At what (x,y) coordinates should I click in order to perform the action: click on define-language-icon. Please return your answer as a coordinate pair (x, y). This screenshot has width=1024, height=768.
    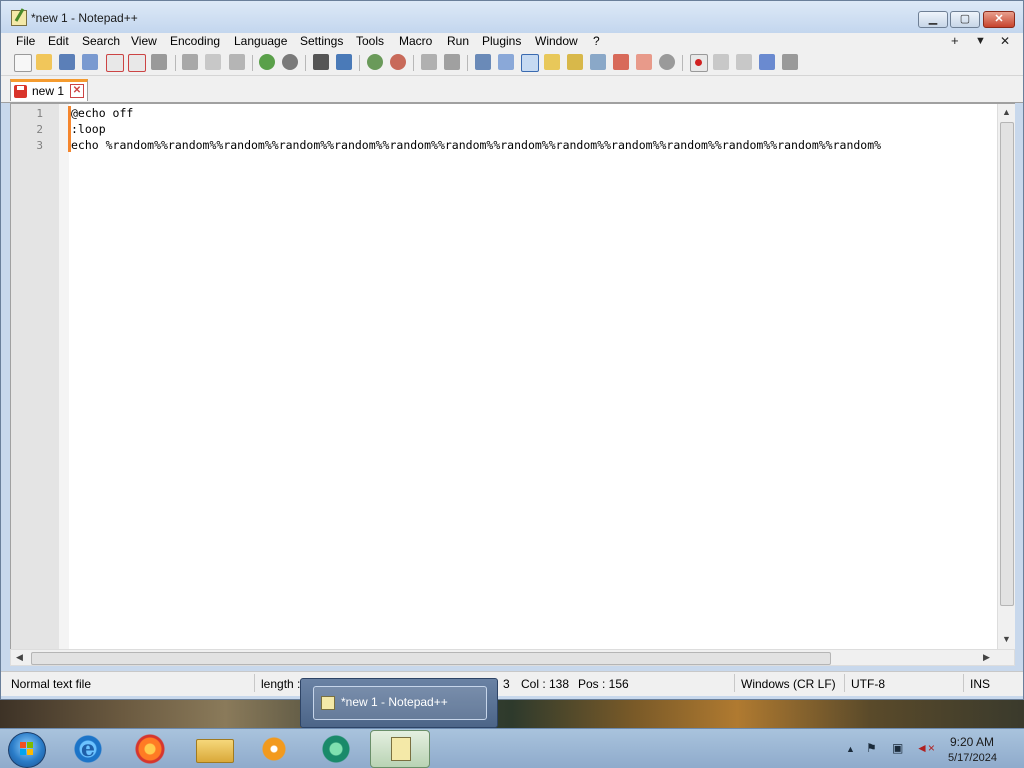
    Looking at the image, I should click on (552, 62).